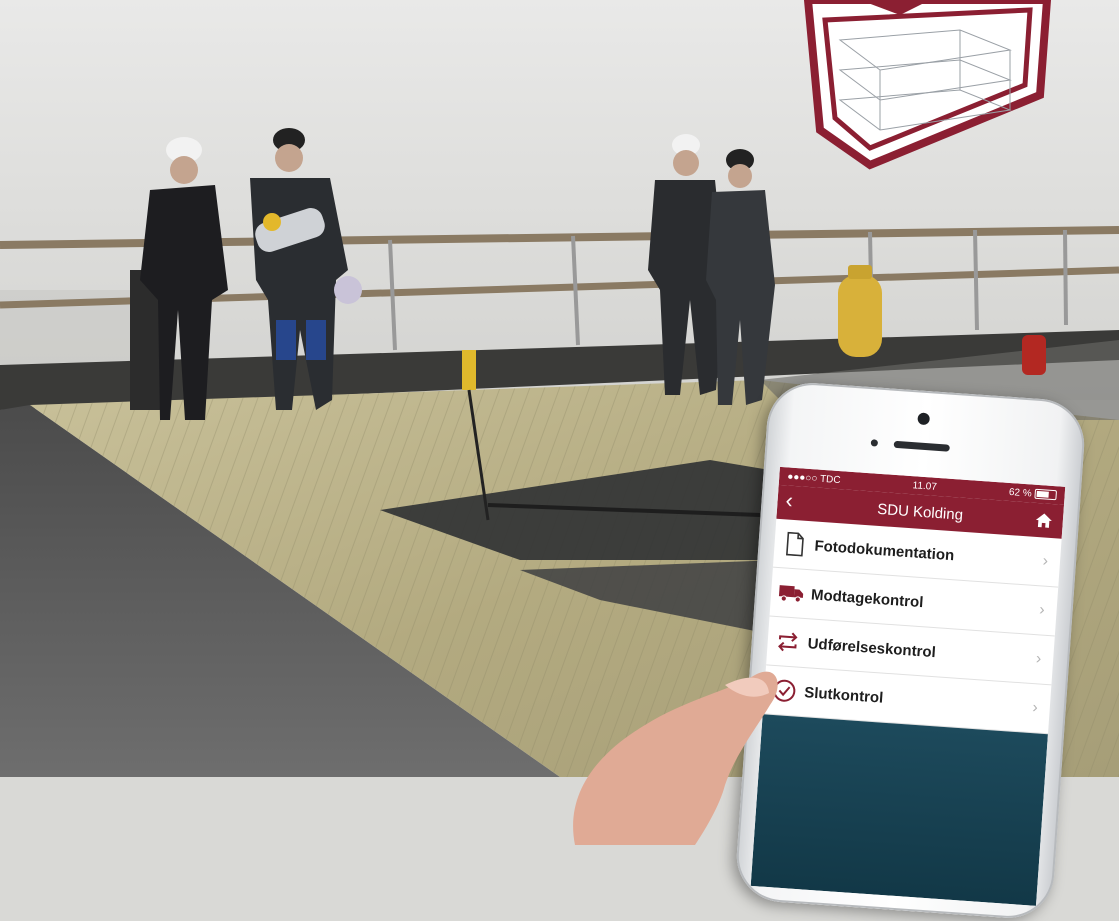 This screenshot has height=921, width=1119. What do you see at coordinates (789, 499) in the screenshot?
I see `chevron-left-icon: ‹` at bounding box center [789, 499].